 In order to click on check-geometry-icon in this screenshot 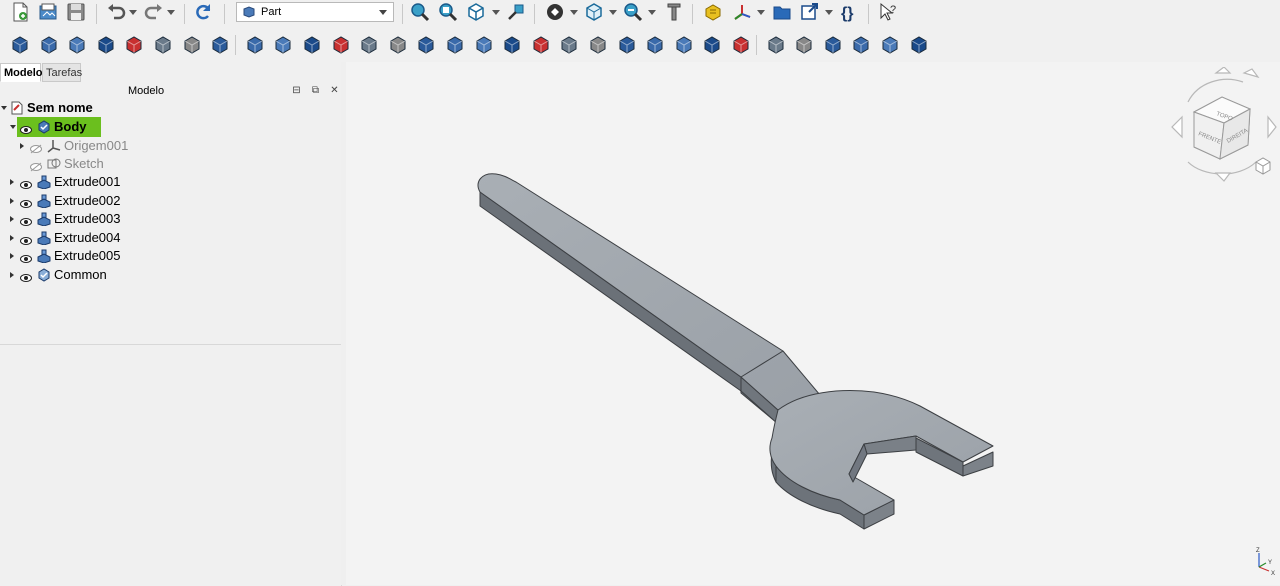, I will do `click(833, 45)`.